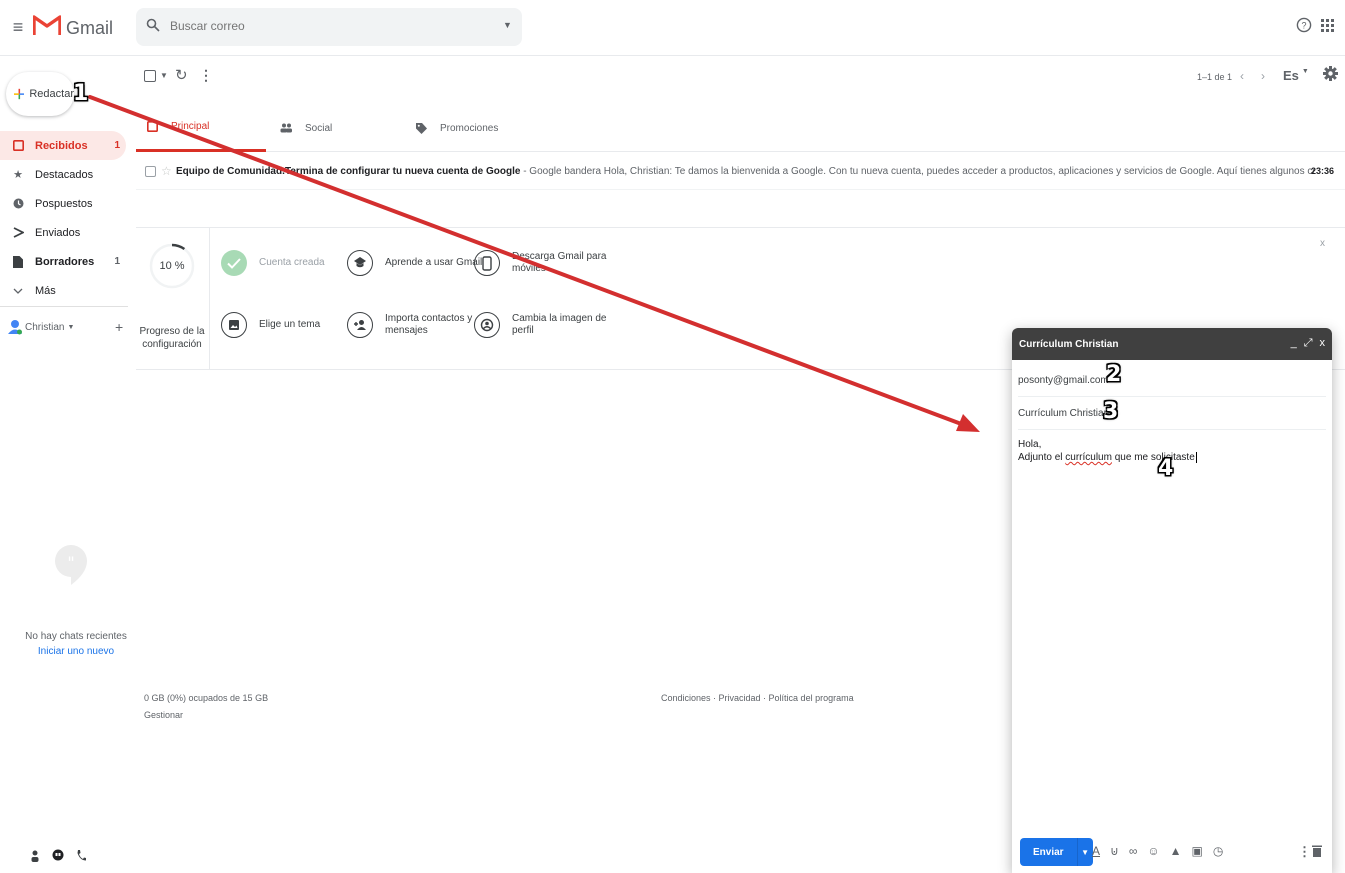 The width and height of the screenshot is (1345, 873). What do you see at coordinates (1322, 171) in the screenshot?
I see `email-time: 23:36` at bounding box center [1322, 171].